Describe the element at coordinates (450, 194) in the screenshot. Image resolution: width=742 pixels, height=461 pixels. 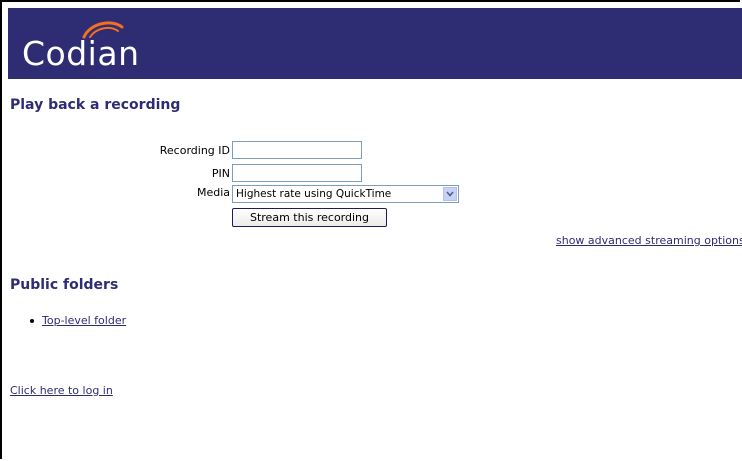
I see `chevron-down-icon` at that location.